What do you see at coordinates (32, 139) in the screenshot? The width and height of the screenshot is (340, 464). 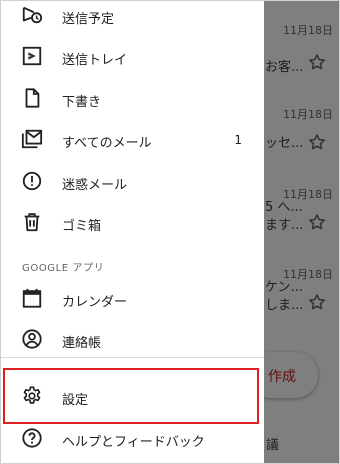 I see `all-mail-icon` at bounding box center [32, 139].